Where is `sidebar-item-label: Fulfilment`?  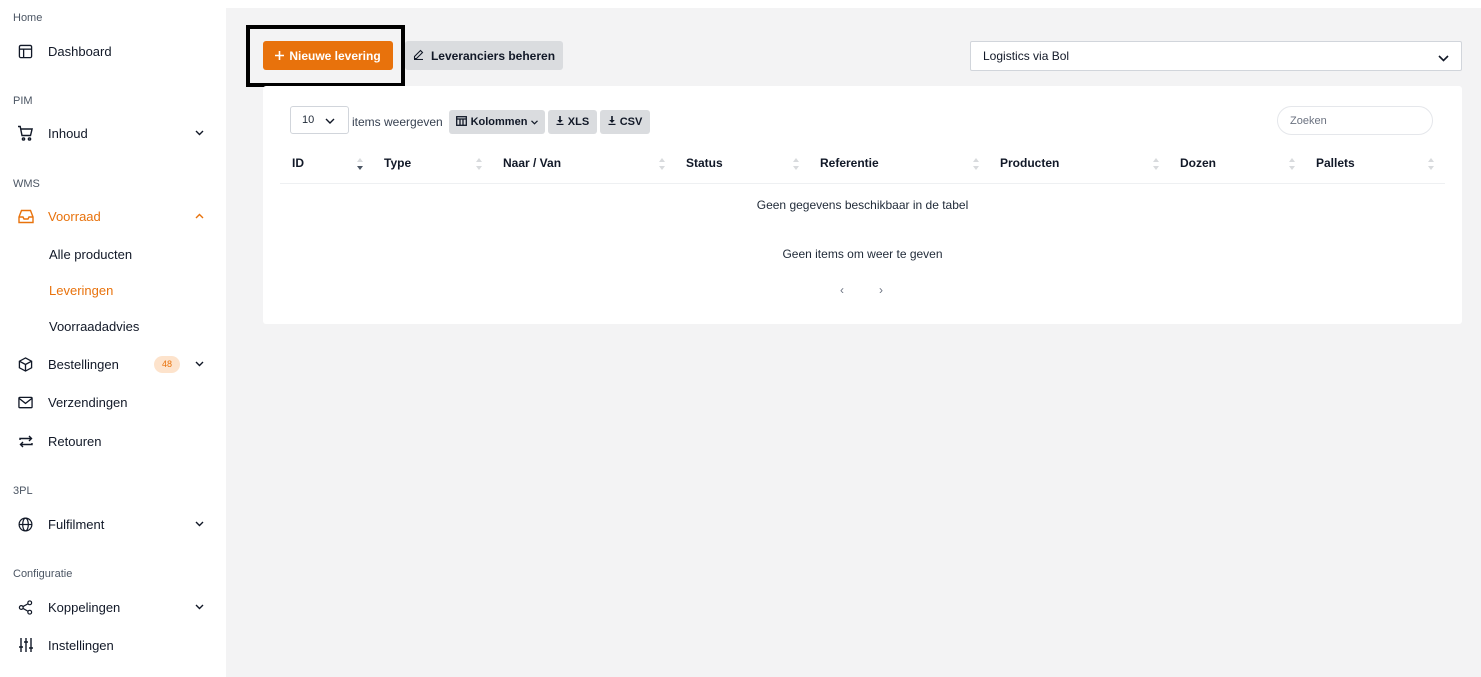
sidebar-item-label: Fulfilment is located at coordinates (76, 524).